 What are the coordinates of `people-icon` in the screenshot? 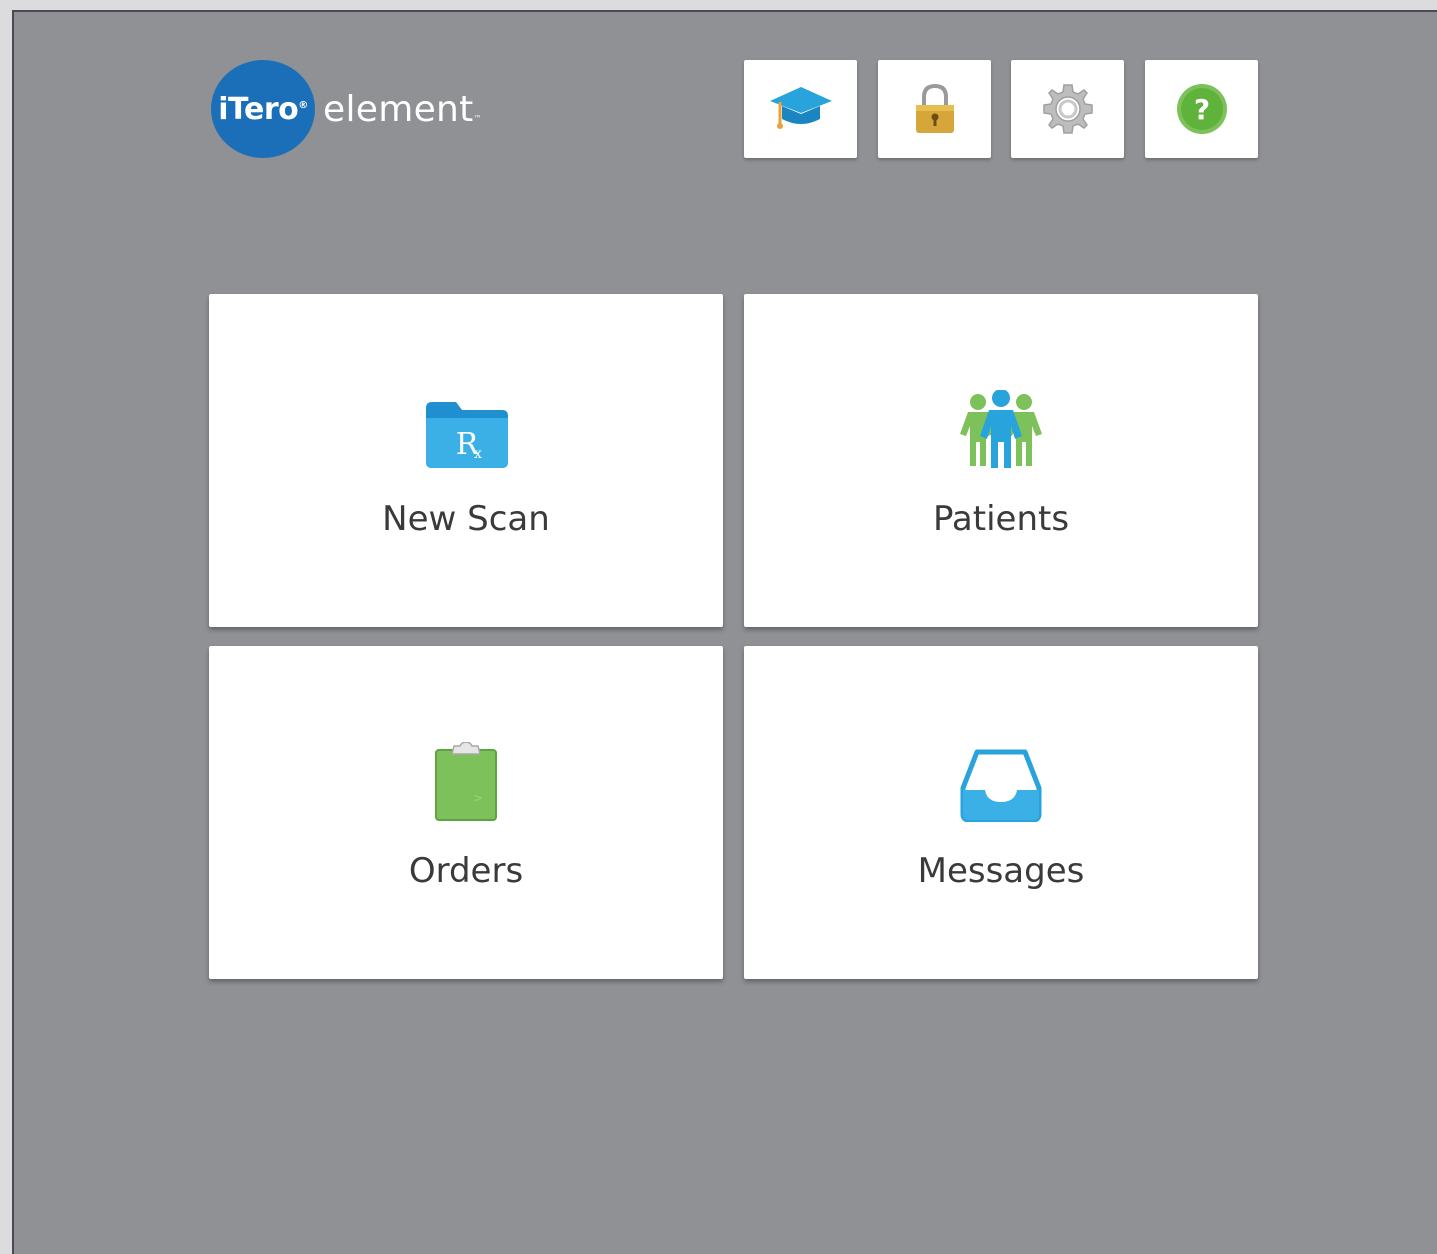 It's located at (1001, 429).